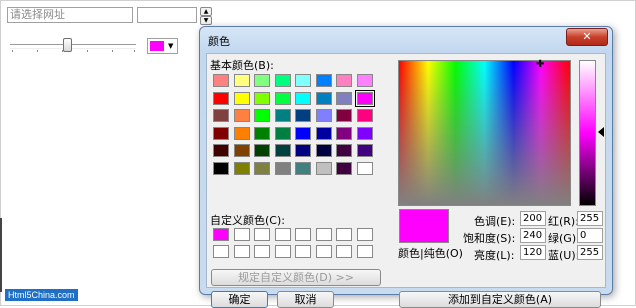  What do you see at coordinates (601, 132) in the screenshot?
I see `luminance-arrow-icon` at bounding box center [601, 132].